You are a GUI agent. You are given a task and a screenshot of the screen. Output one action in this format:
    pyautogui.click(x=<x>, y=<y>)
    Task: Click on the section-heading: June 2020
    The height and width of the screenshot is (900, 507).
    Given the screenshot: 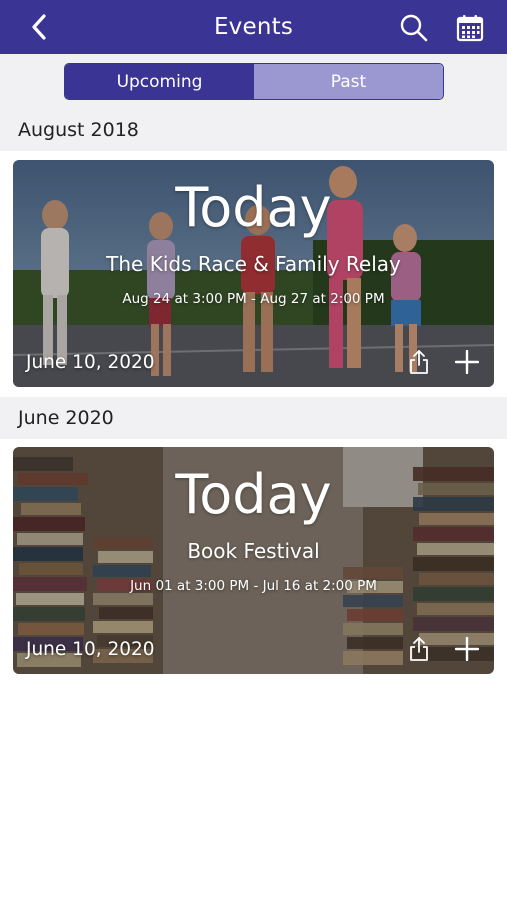 What is the action you would take?
    pyautogui.click(x=253, y=418)
    